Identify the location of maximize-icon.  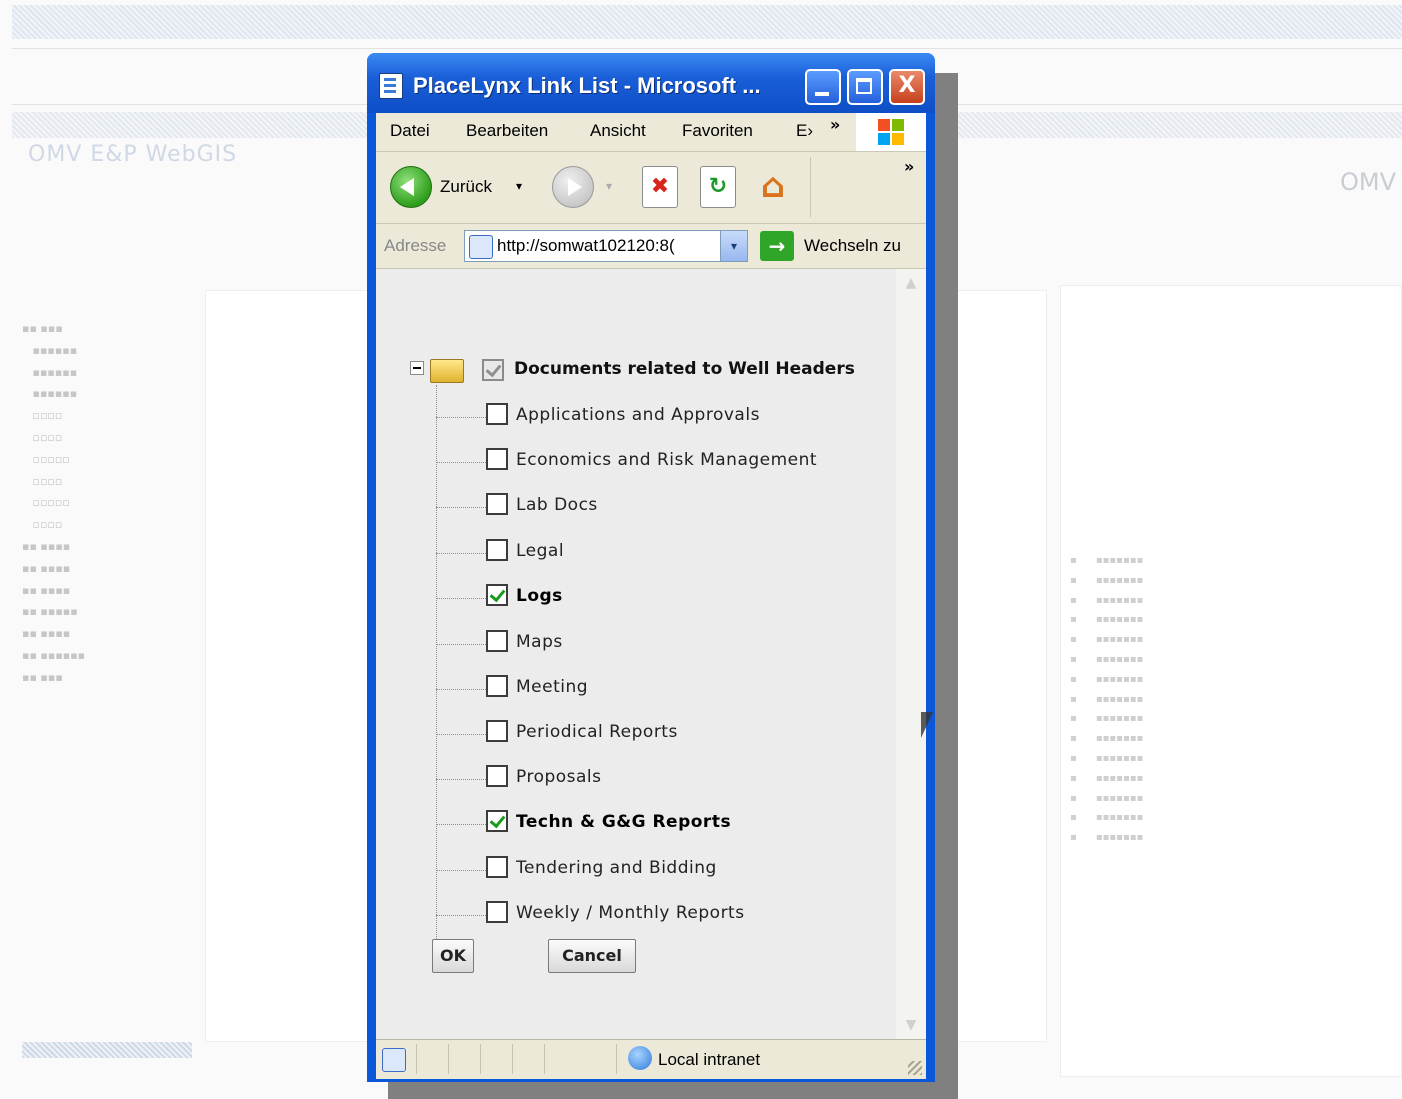
(864, 86).